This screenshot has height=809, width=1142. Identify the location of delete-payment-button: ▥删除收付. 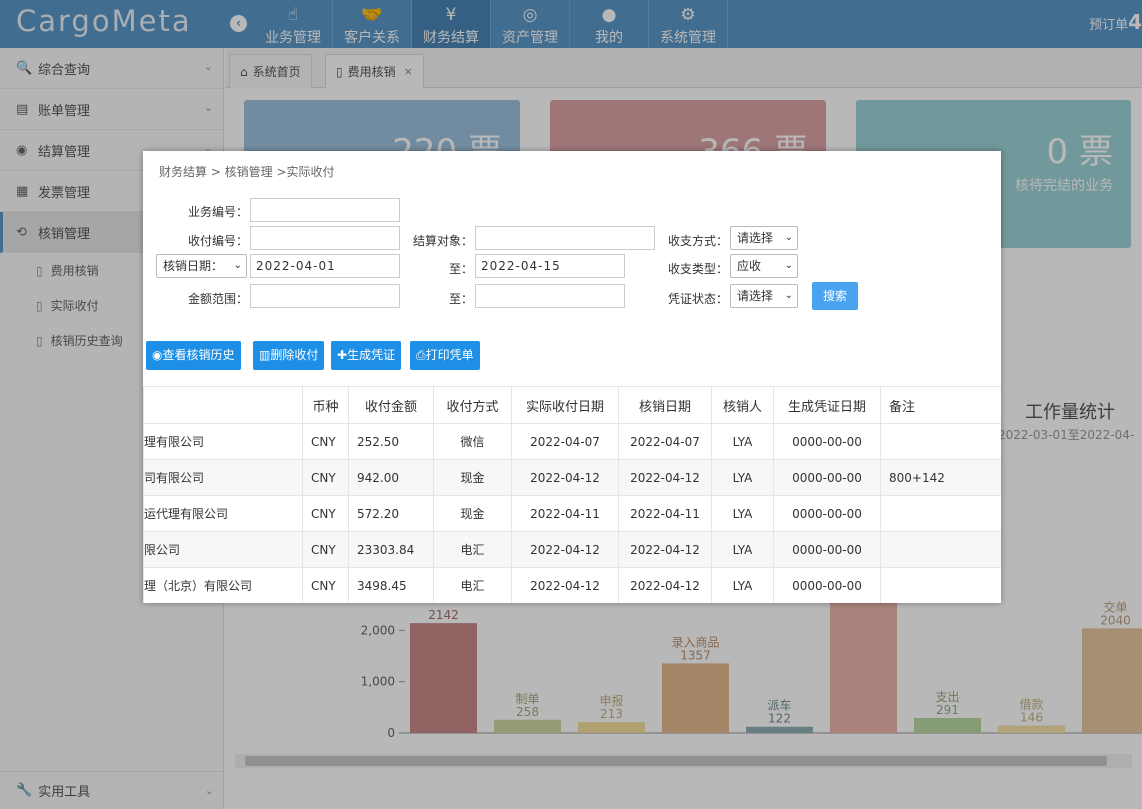
(289, 355).